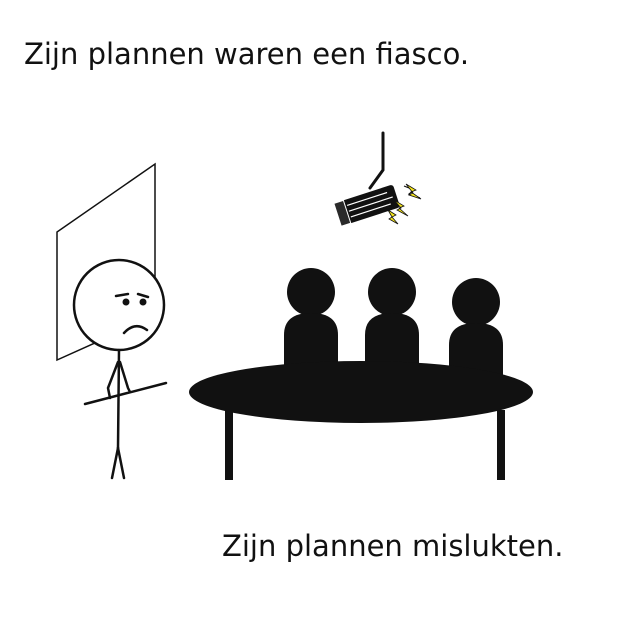 Image resolution: width=630 pixels, height=630 pixels. Describe the element at coordinates (501, 445) in the screenshot. I see `table-leg-right` at that location.